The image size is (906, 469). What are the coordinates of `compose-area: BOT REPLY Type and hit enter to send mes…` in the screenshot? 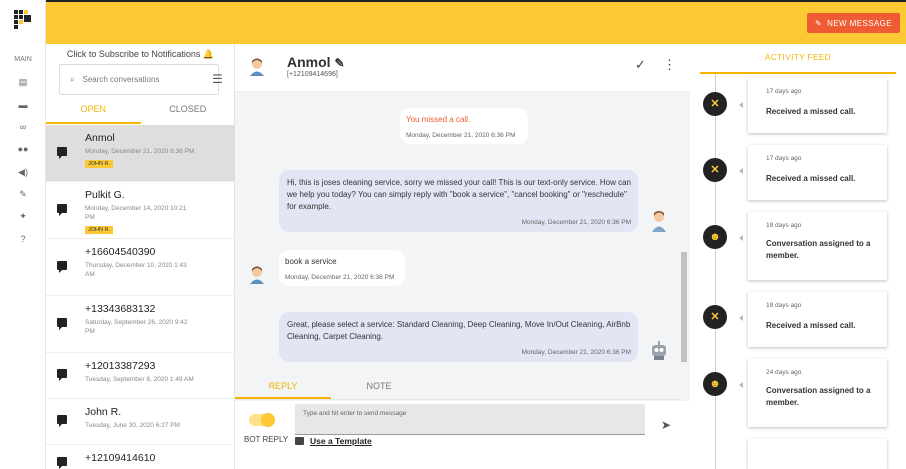 It's located at (462, 435).